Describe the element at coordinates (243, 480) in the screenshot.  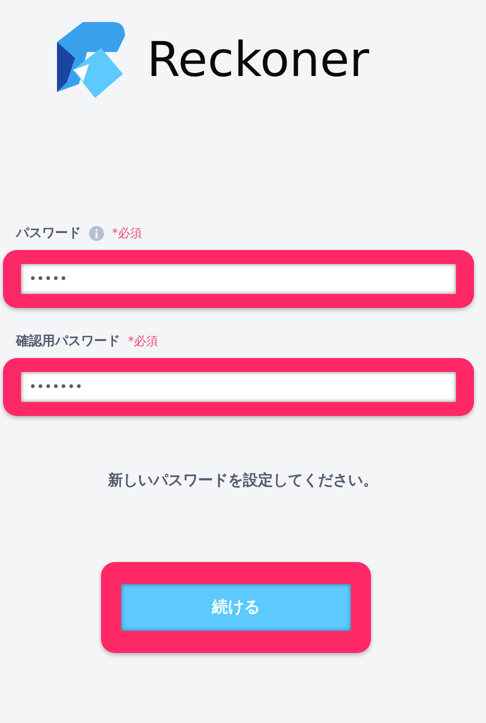
I see `instruction-text: 新しいパスワードを設定してください。` at that location.